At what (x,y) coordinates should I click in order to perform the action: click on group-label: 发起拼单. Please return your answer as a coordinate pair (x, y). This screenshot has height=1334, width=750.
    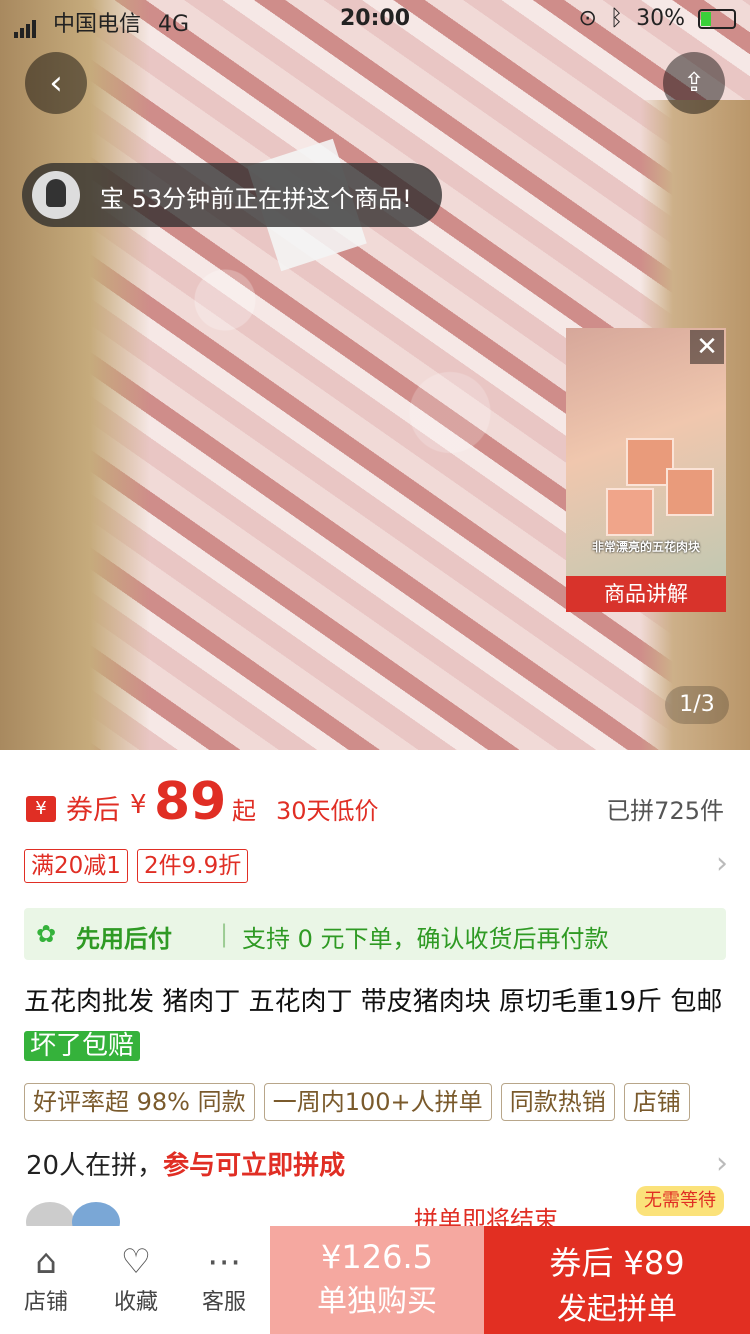
    Looking at the image, I should click on (617, 1309).